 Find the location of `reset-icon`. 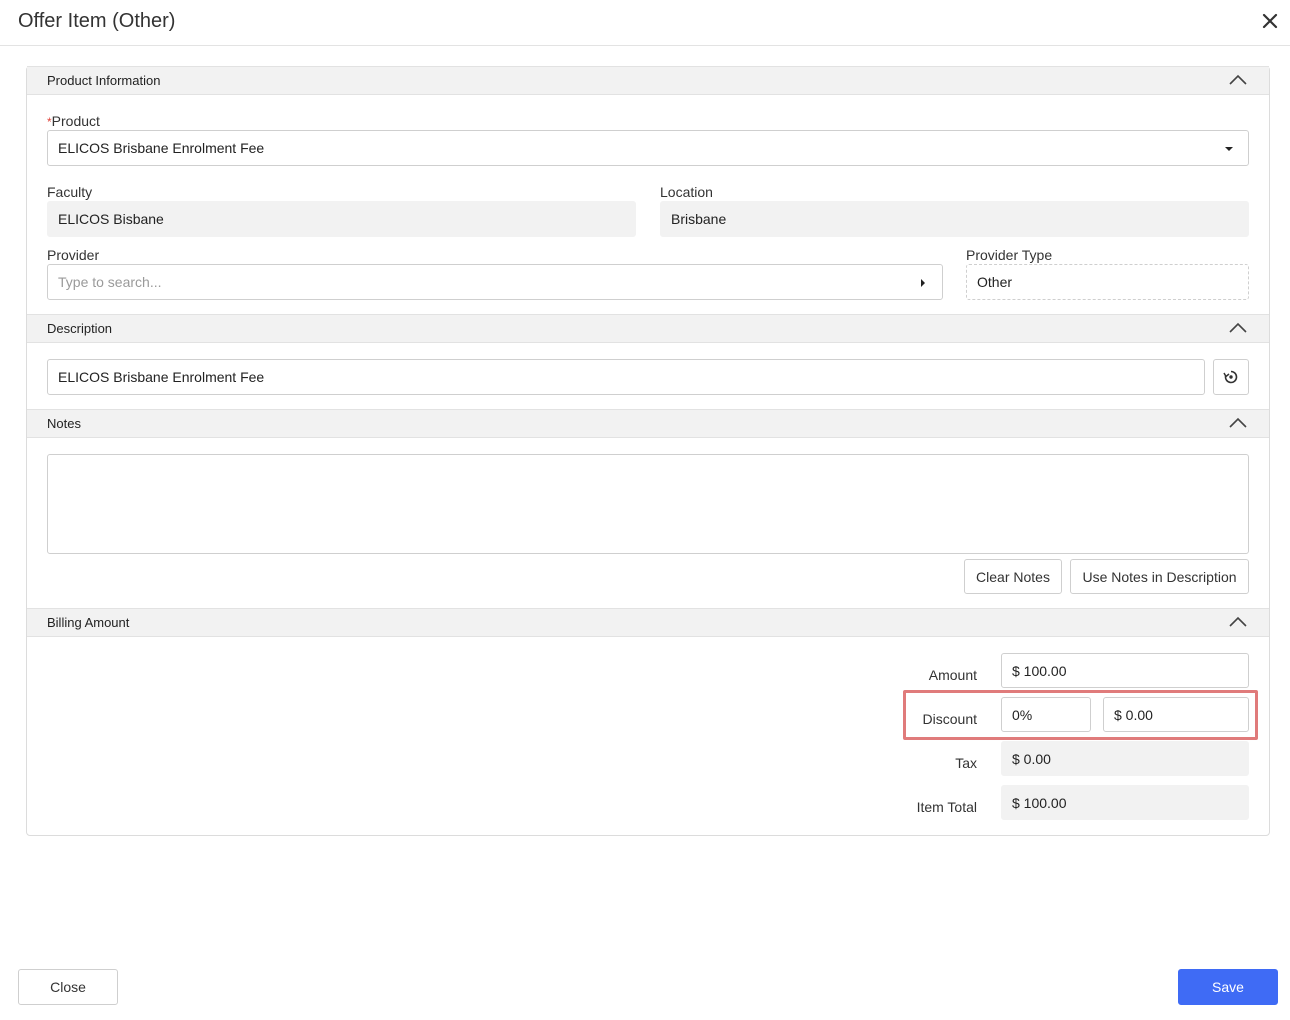

reset-icon is located at coordinates (1230, 377).